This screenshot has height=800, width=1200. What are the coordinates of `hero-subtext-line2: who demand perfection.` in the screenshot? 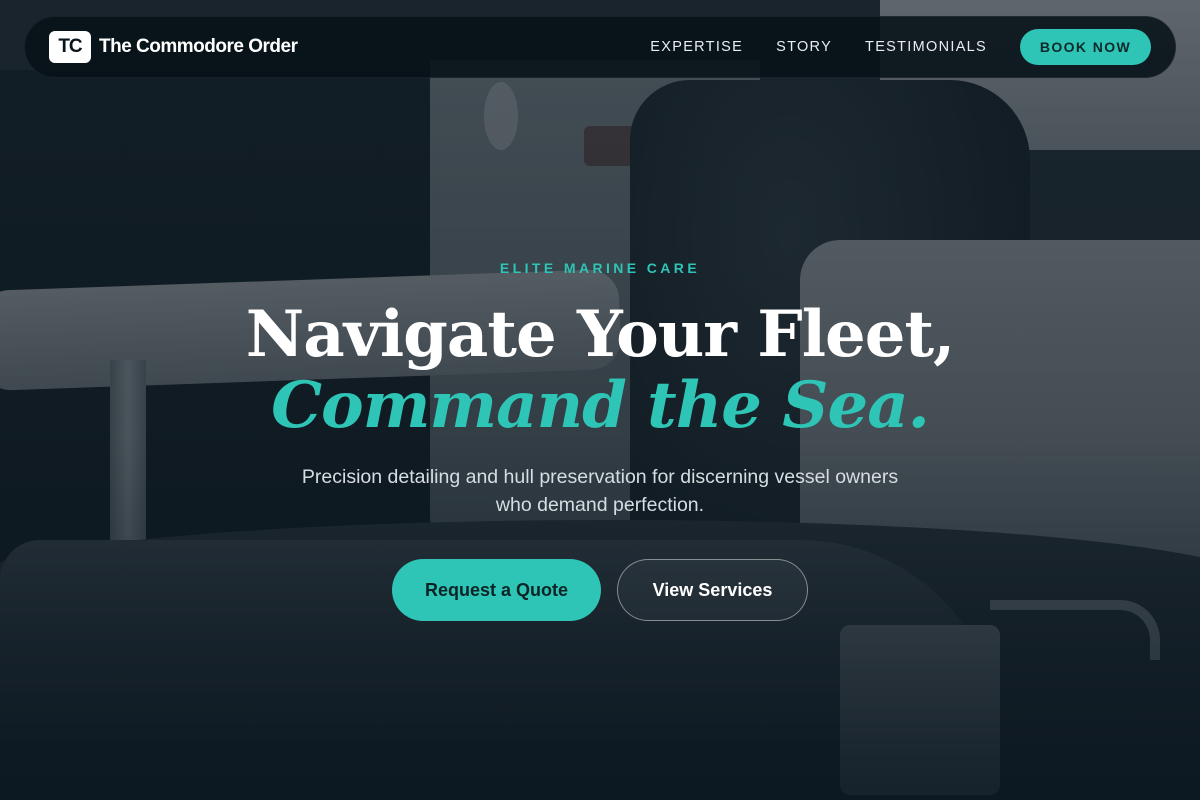 It's located at (600, 505).